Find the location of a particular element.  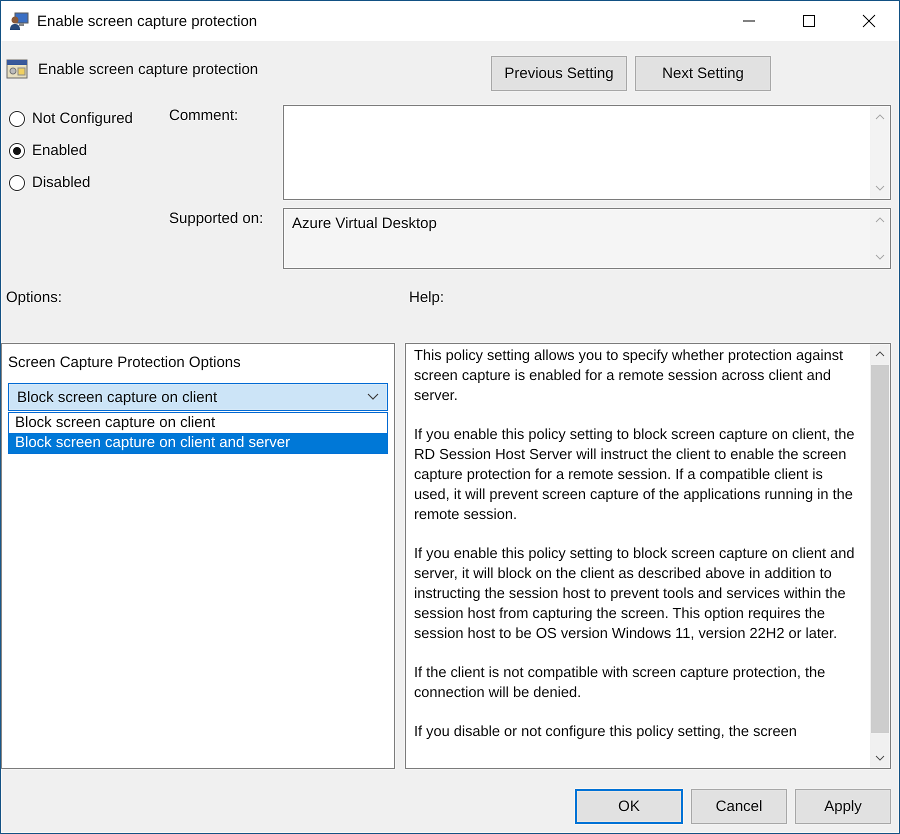

dialog-button: Apply is located at coordinates (843, 806).